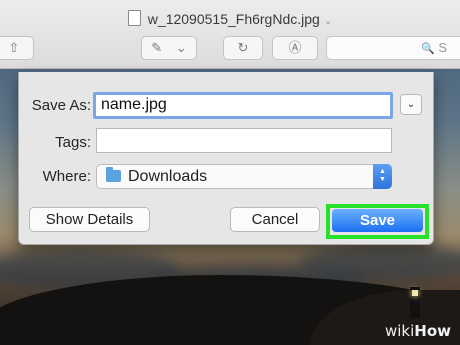 This screenshot has height=345, width=460. Describe the element at coordinates (168, 176) in the screenshot. I see `where-value: Downloads` at that location.